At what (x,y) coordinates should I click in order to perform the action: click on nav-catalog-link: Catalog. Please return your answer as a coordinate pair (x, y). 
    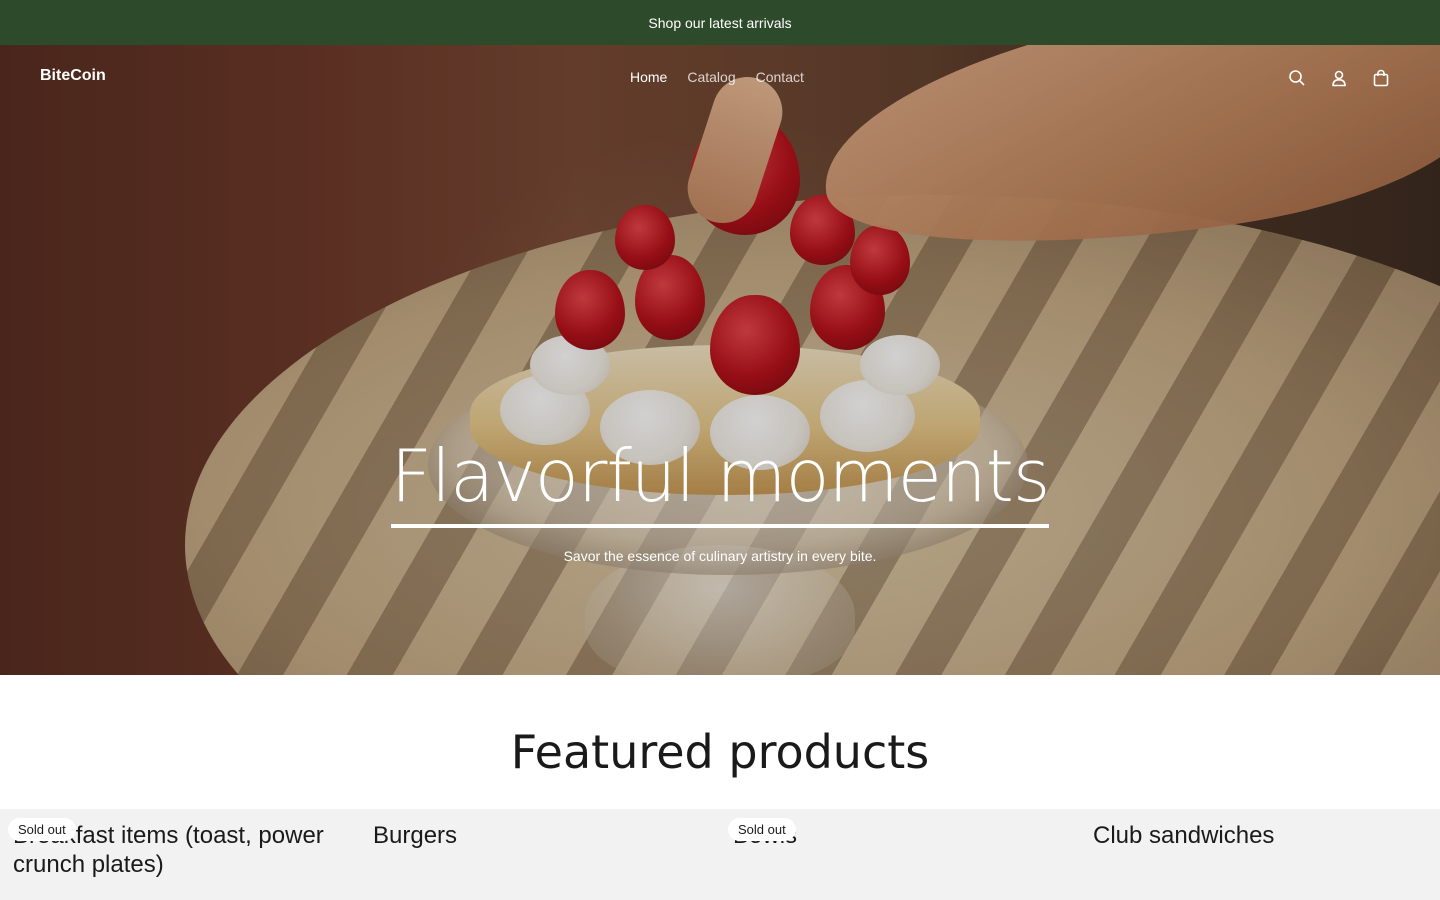
    Looking at the image, I should click on (711, 77).